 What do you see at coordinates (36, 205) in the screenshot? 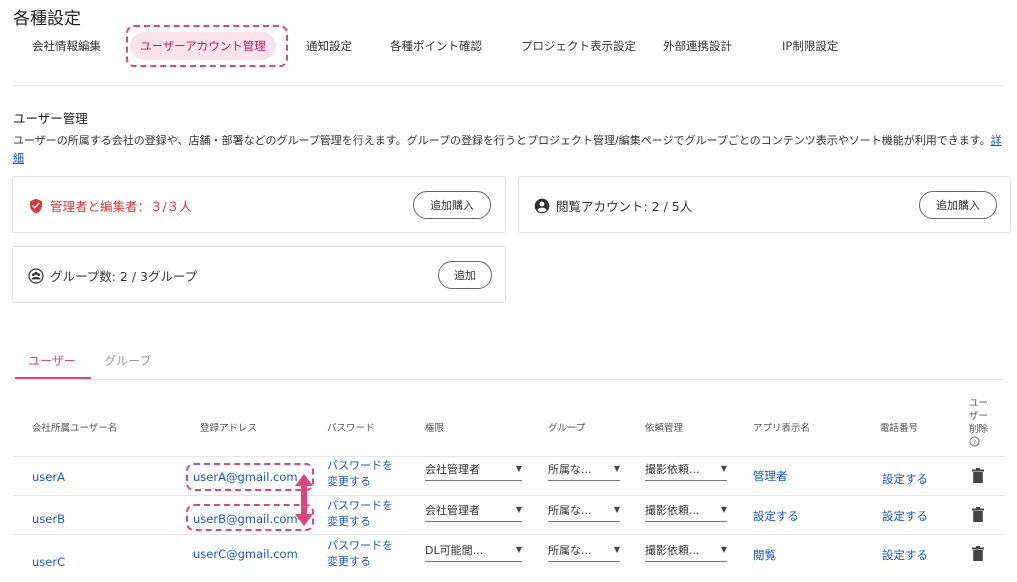
I see `shield-check-icon` at bounding box center [36, 205].